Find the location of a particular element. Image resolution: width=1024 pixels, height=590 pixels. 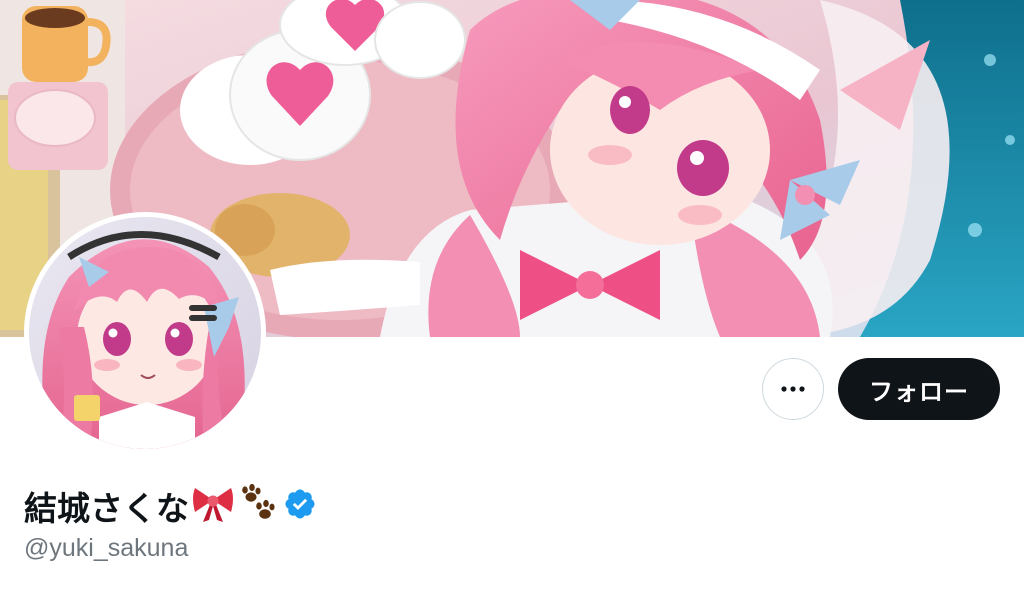

profile-avatar is located at coordinates (145, 333).